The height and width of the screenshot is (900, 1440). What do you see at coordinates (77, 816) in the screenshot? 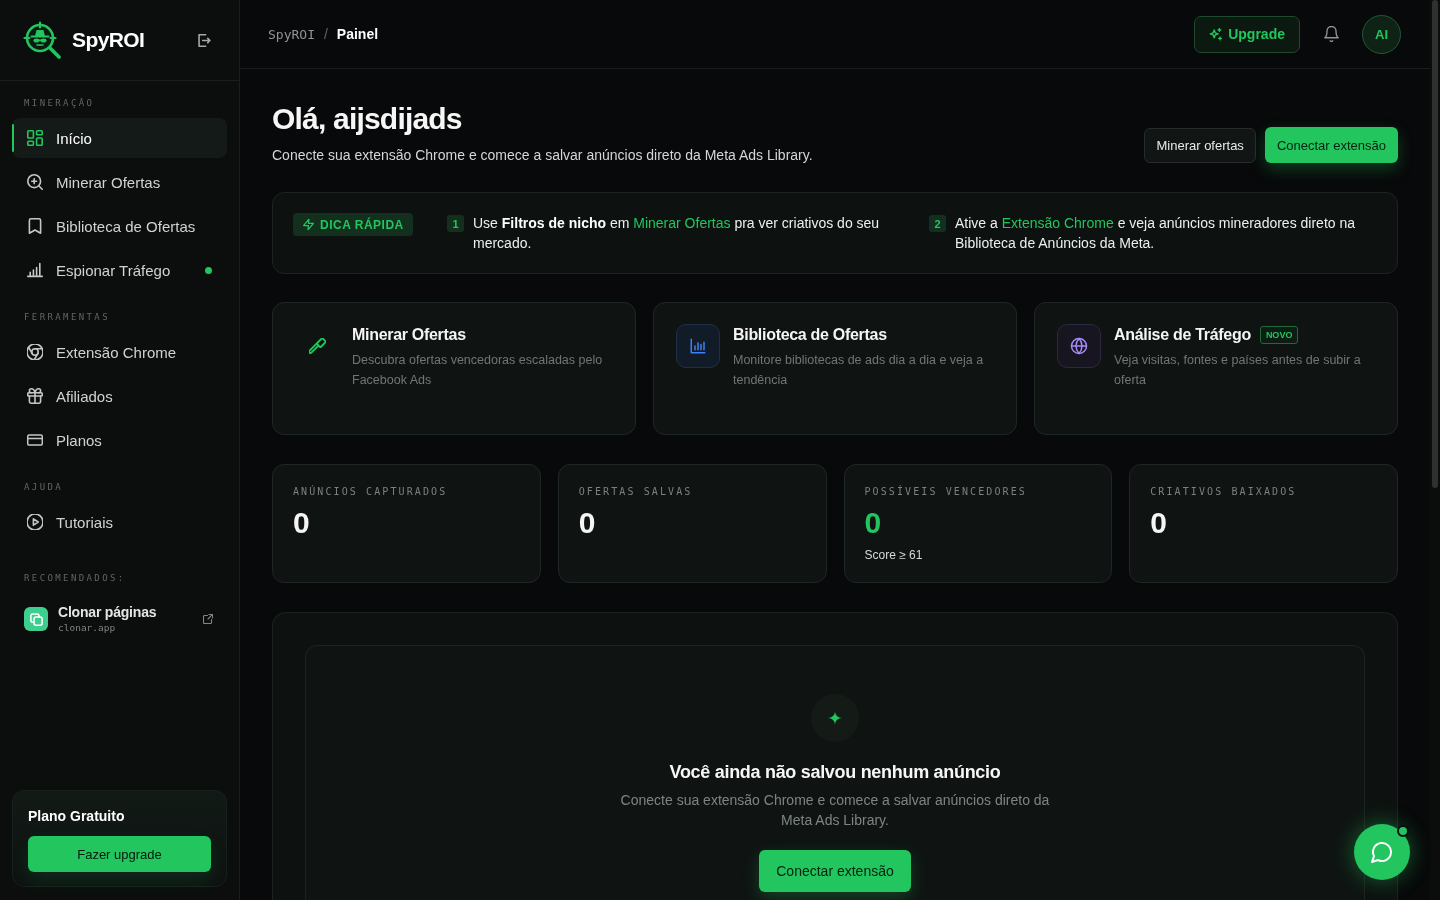
I see `plan-title: Plano Gratuito` at bounding box center [77, 816].